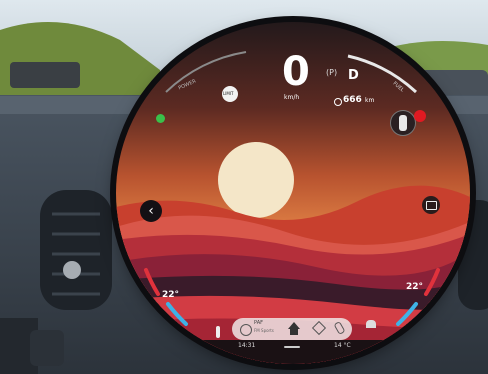 This screenshot has height=374, width=488. Describe the element at coordinates (292, 347) in the screenshot. I see `home-indicator-bar` at that location.